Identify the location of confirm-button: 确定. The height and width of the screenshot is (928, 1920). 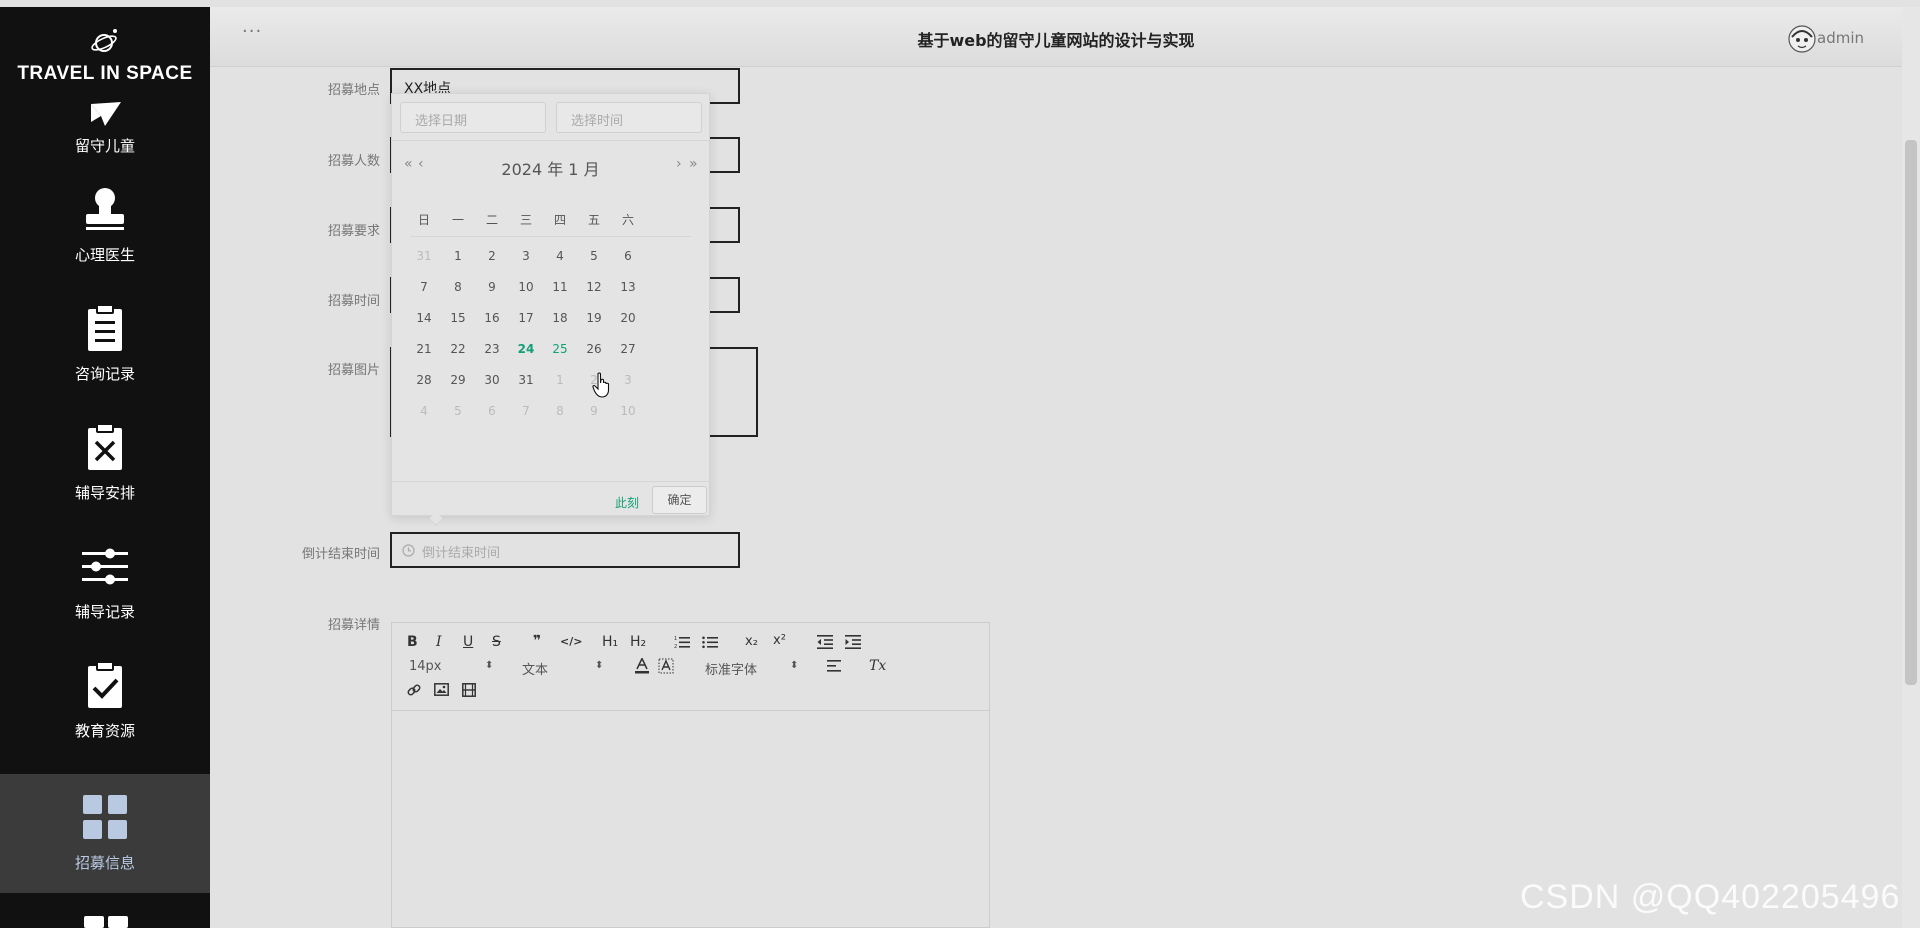
(679, 500).